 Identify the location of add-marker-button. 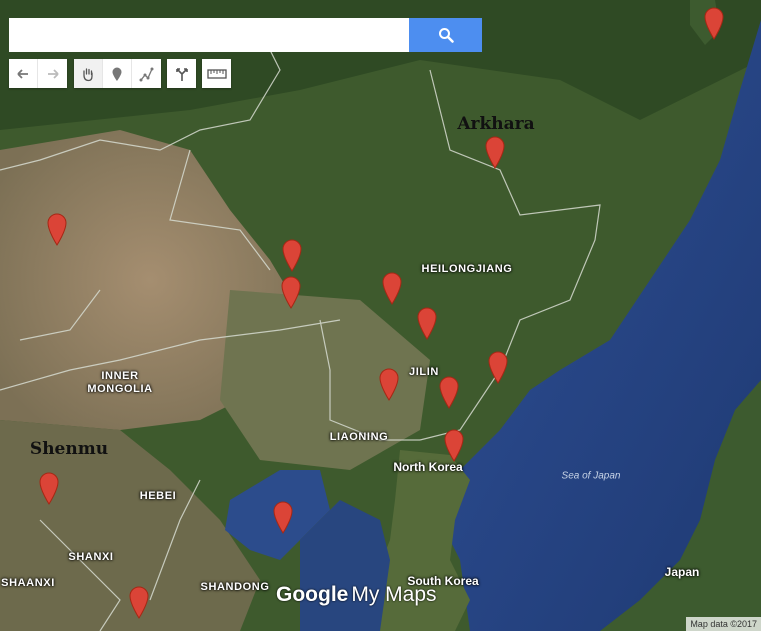
(117, 73).